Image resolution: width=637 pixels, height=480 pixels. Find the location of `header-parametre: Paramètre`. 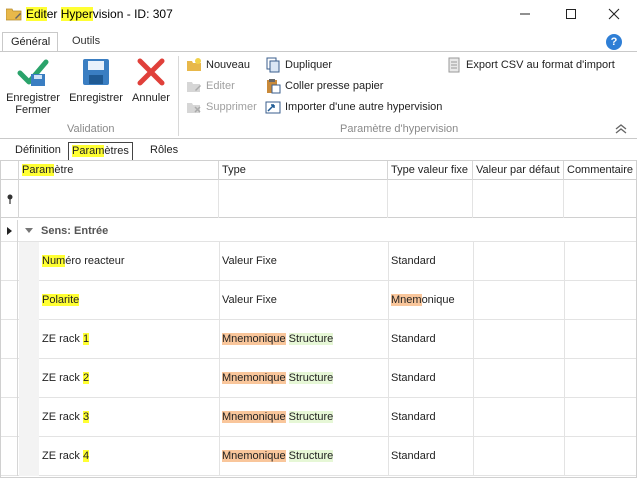

header-parametre: Paramètre is located at coordinates (119, 170).